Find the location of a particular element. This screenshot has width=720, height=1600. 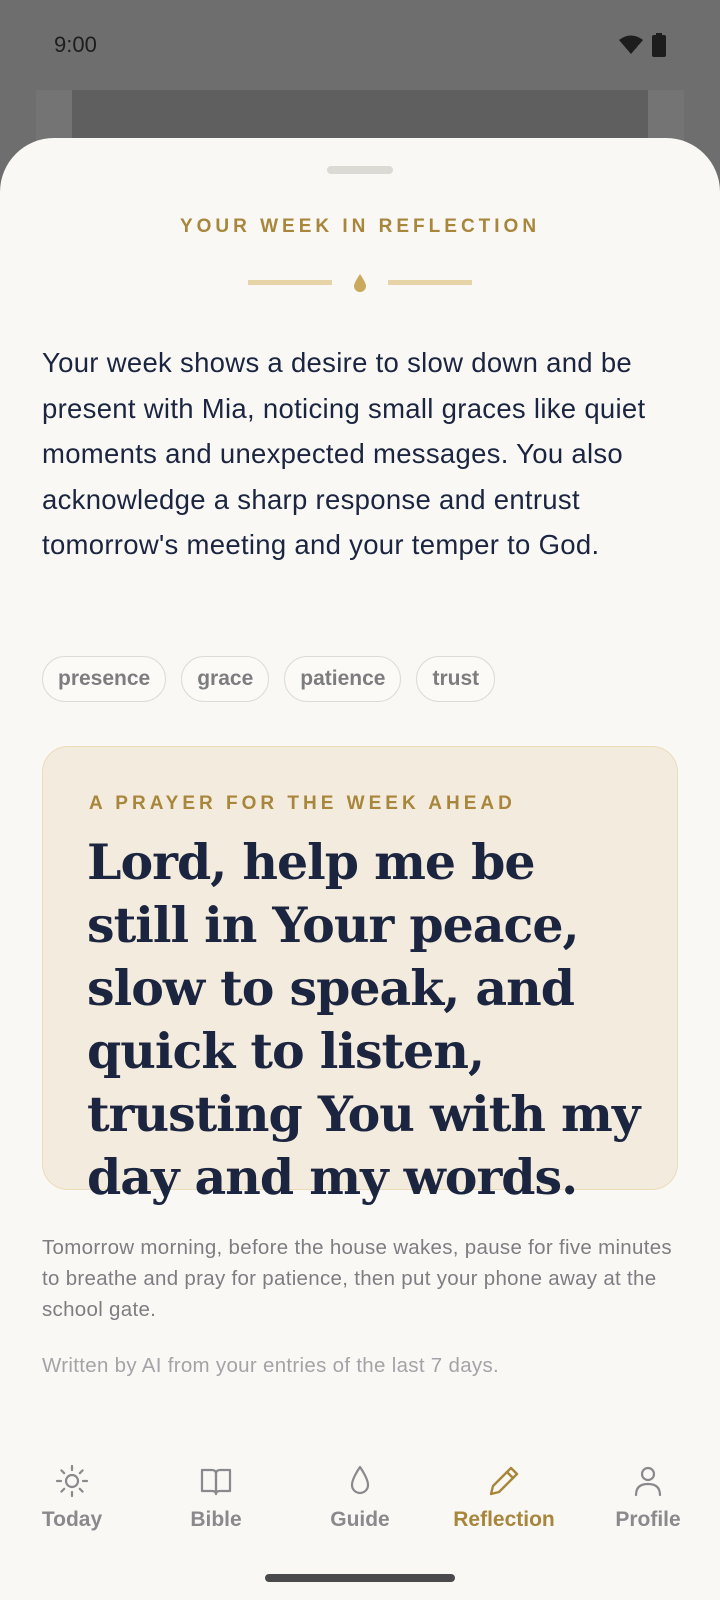

status-time: 9:00 is located at coordinates (75, 44).